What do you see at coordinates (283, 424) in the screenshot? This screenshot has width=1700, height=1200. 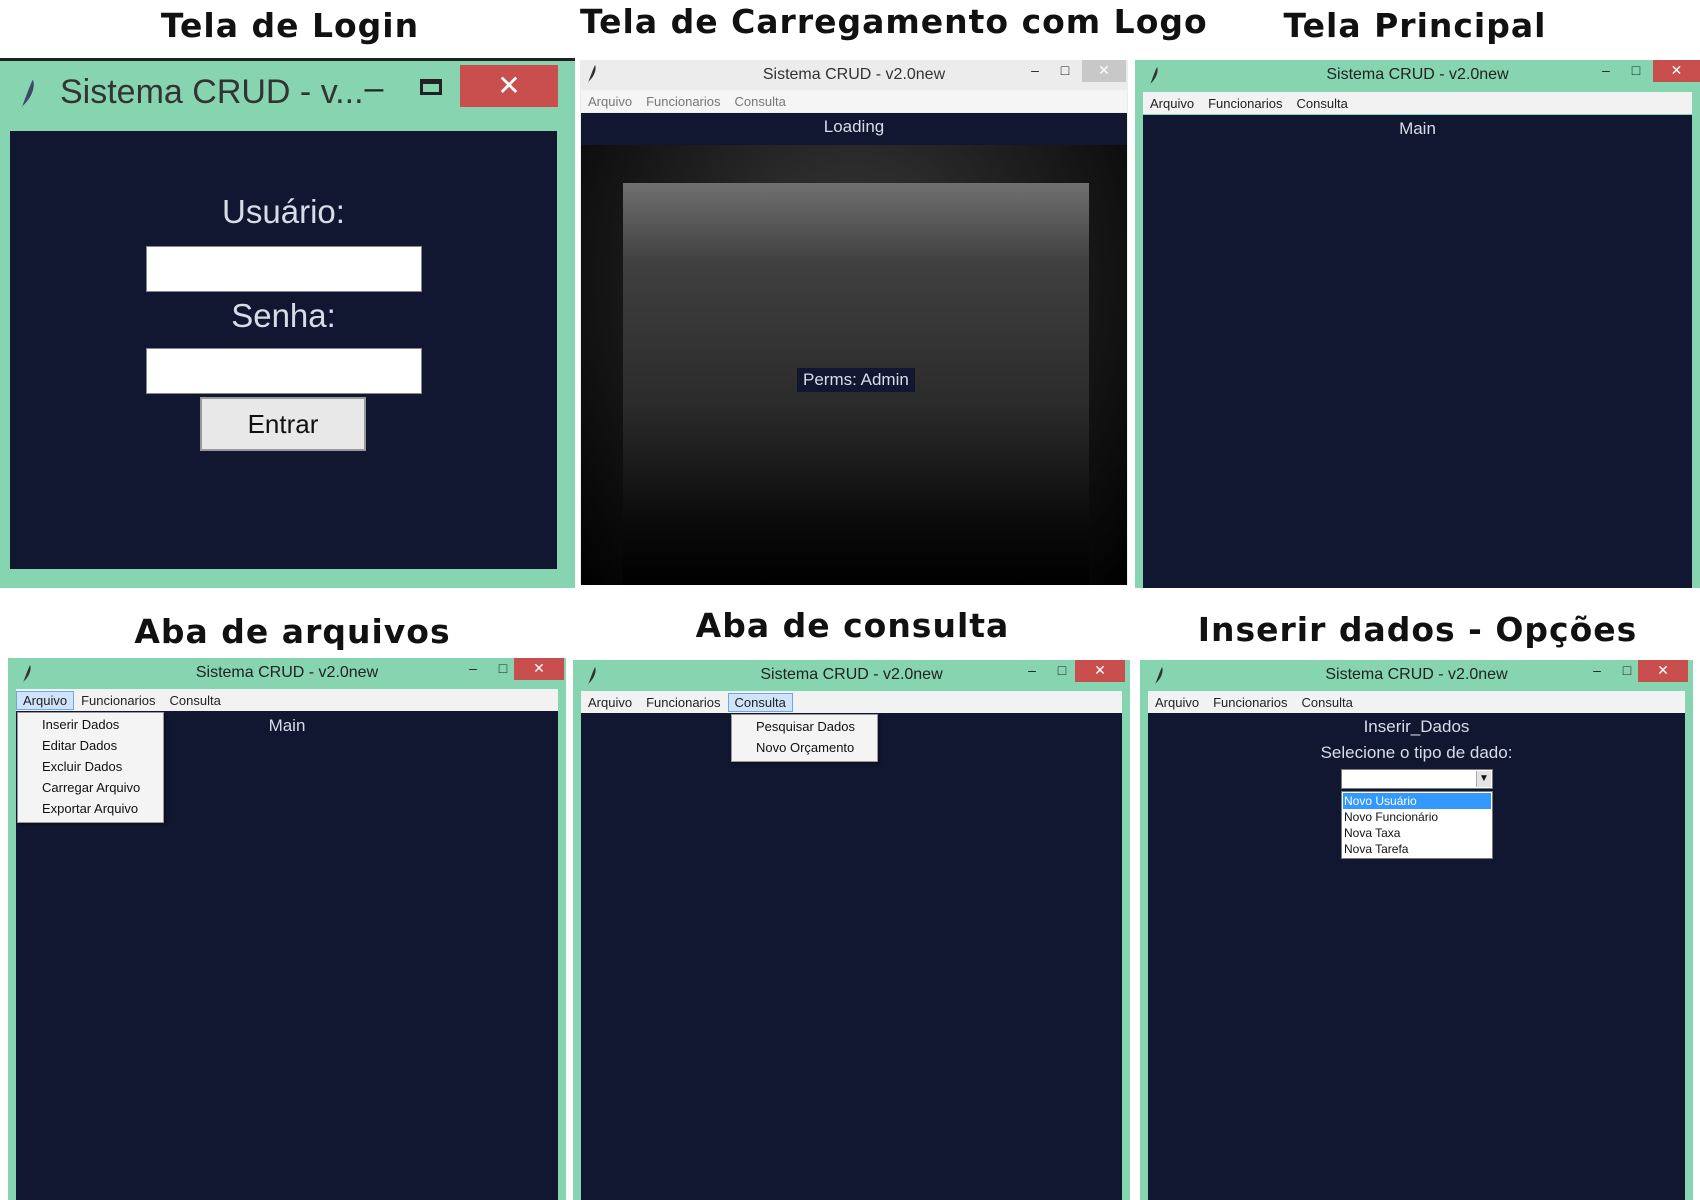 I see `login-button: Entrar` at bounding box center [283, 424].